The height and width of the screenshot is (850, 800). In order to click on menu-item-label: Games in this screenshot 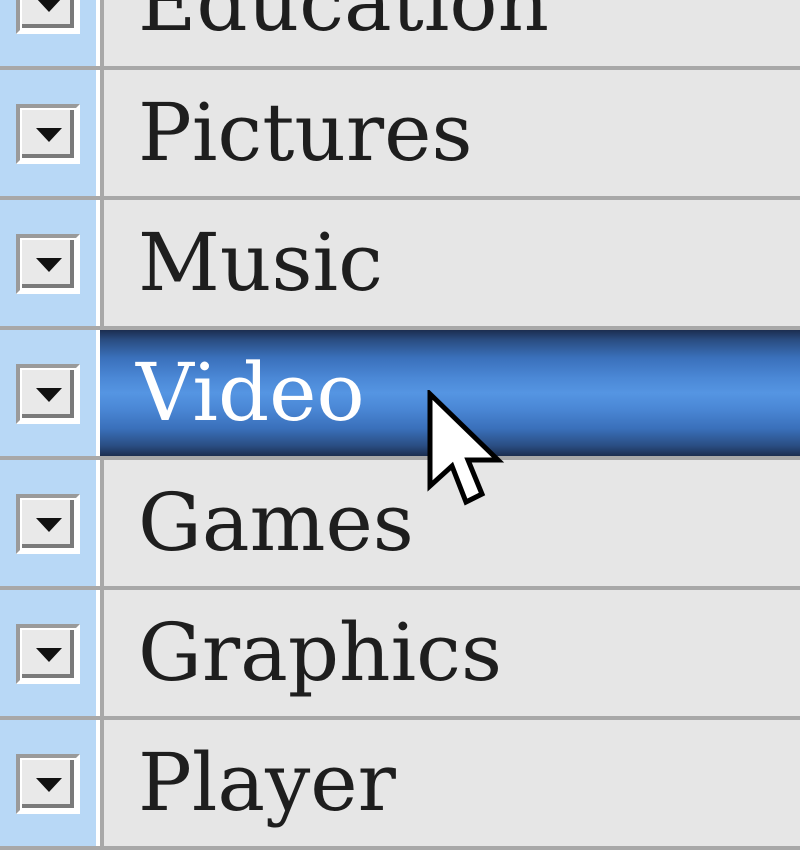, I will do `click(276, 522)`.